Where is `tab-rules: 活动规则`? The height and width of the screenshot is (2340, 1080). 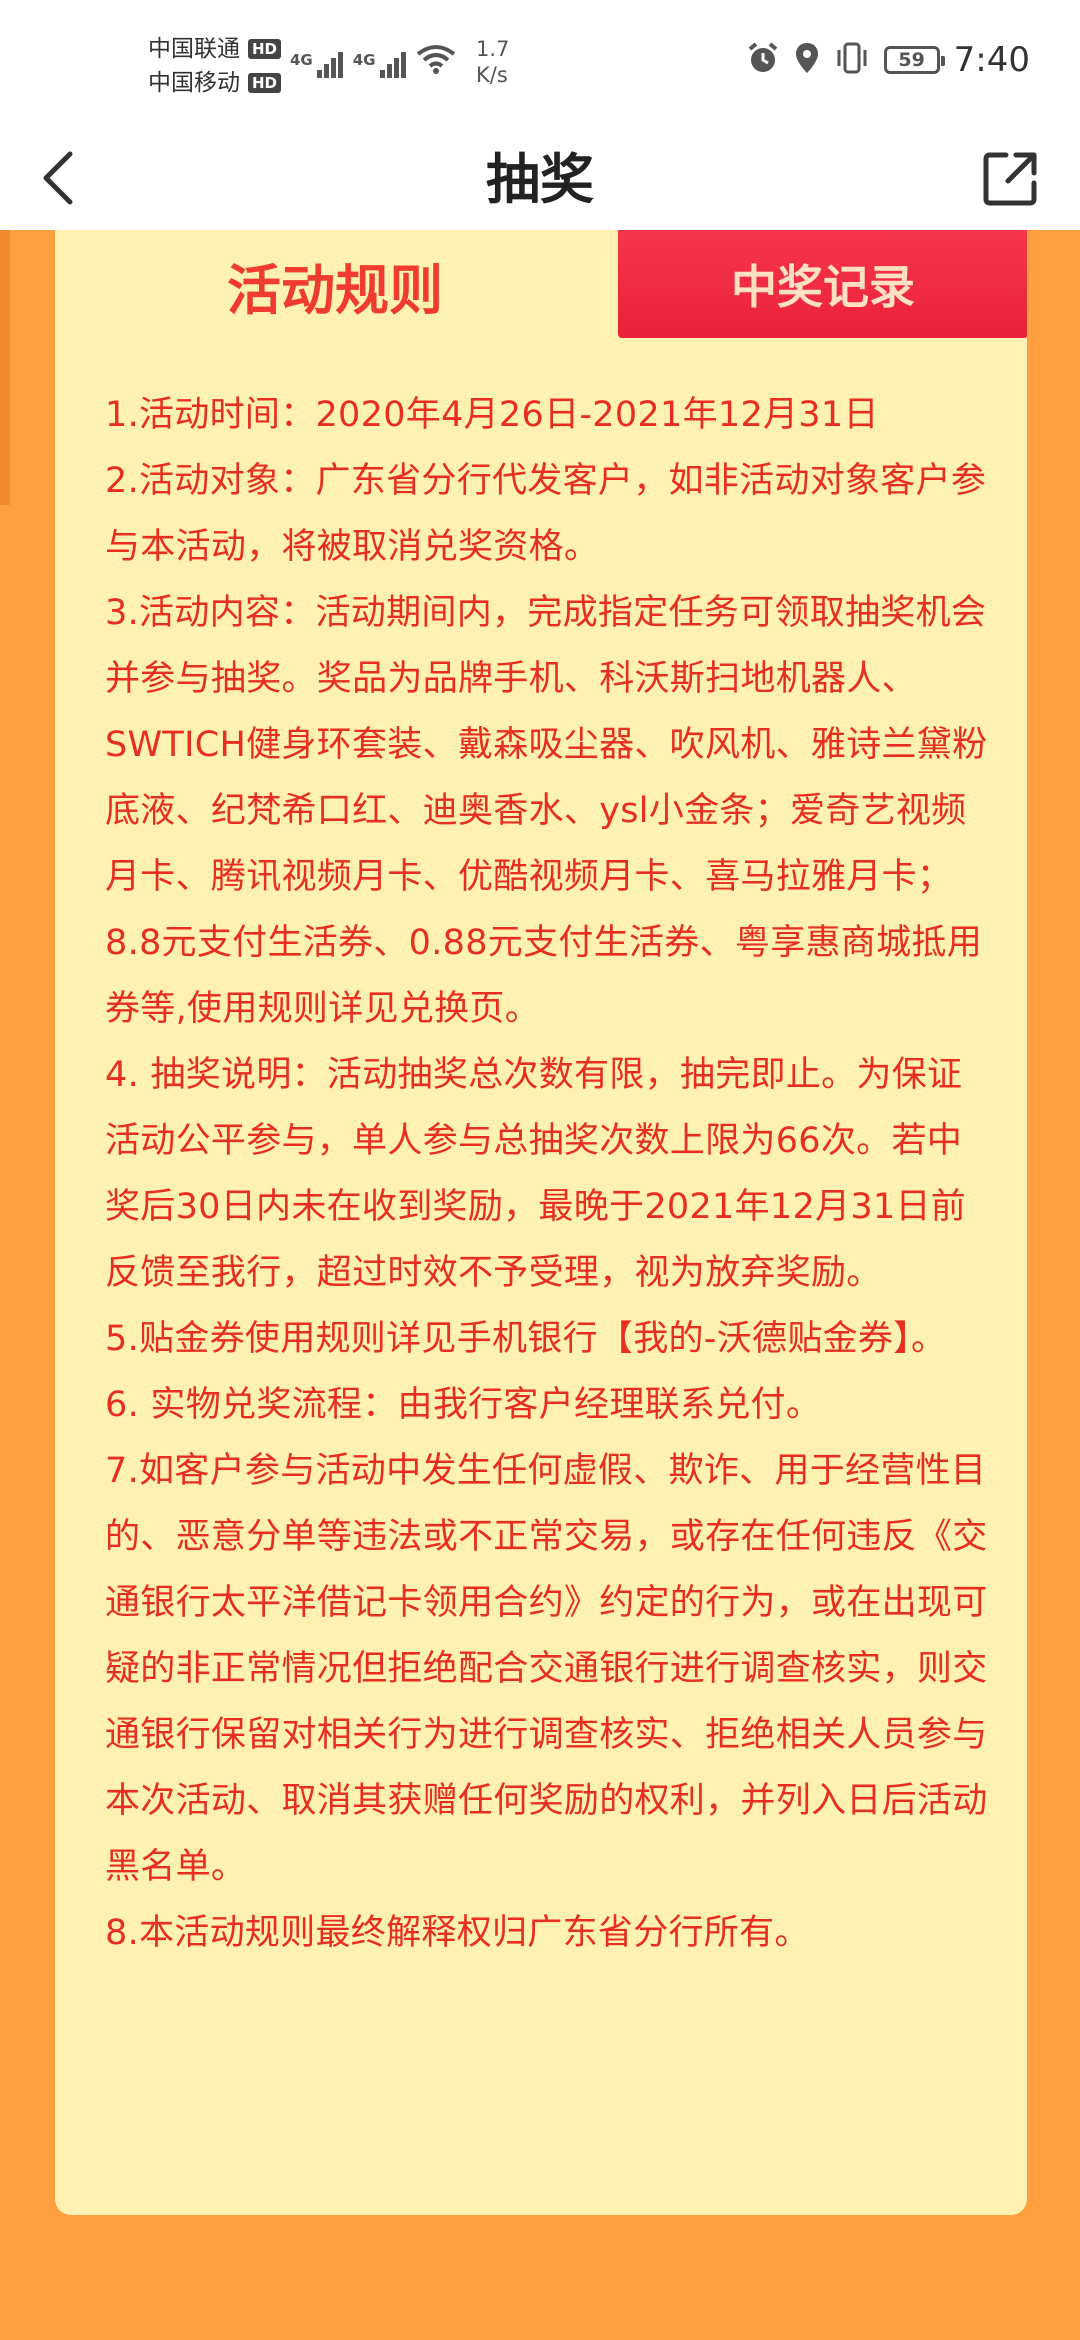 tab-rules: 活动规则 is located at coordinates (335, 285).